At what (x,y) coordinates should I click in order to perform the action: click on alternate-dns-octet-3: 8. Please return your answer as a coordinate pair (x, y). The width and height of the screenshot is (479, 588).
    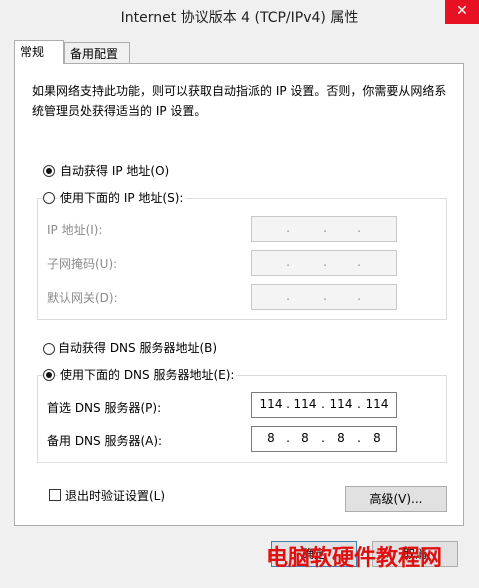
    Looking at the image, I should click on (341, 438).